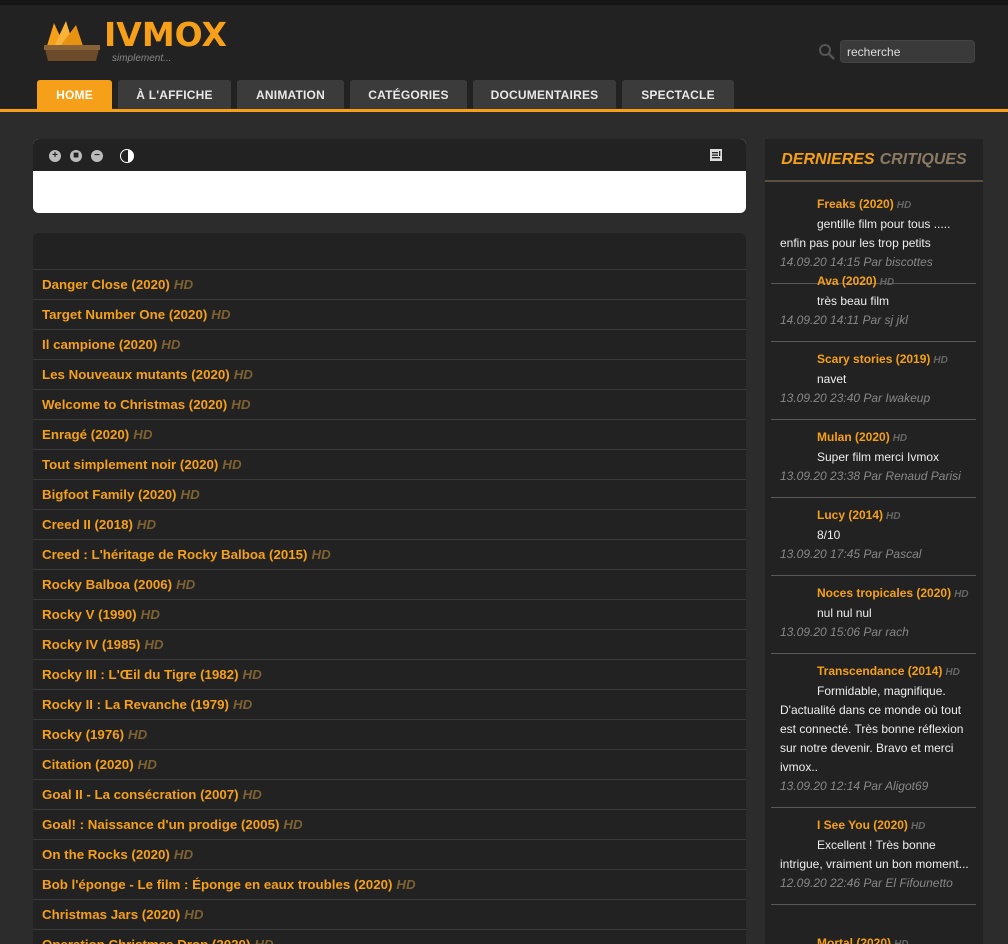 This screenshot has width=1008, height=944. Describe the element at coordinates (389, 435) in the screenshot. I see `list-item: Enragé (2020) HD` at that location.